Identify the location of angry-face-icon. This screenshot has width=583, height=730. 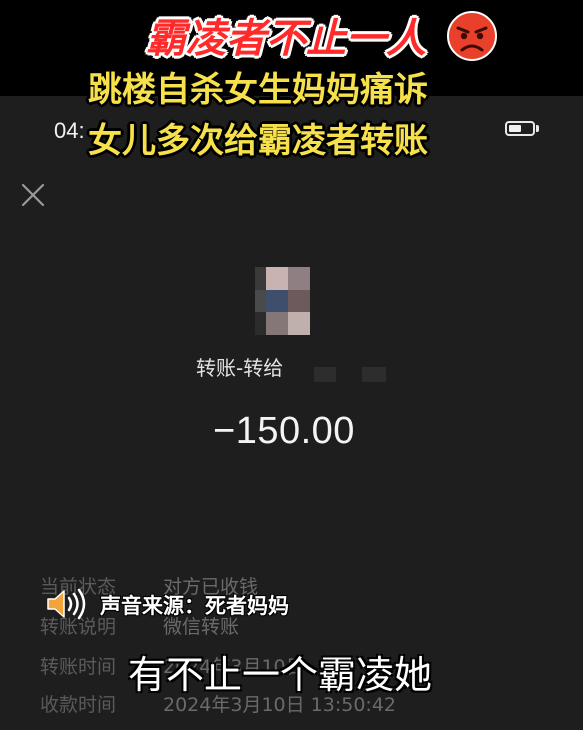
(472, 36).